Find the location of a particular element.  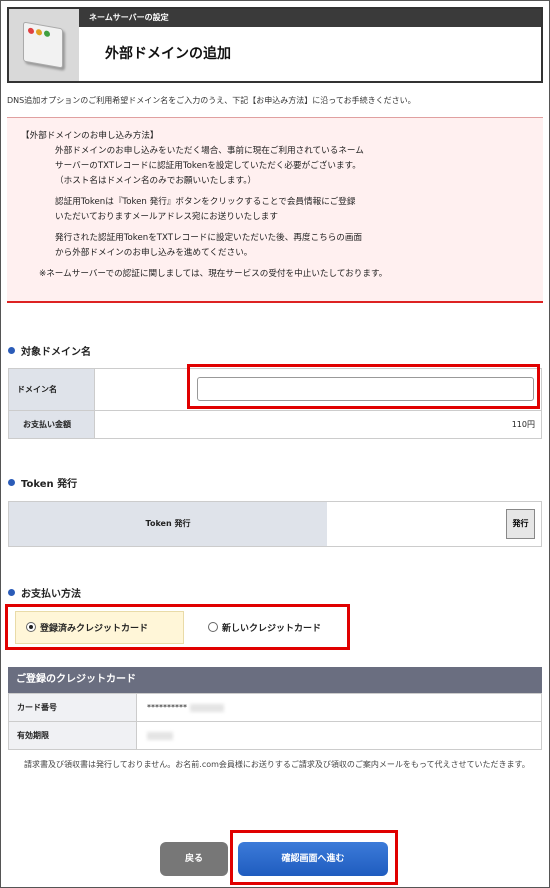

card-table: カード番号 ********** 有効期限 is located at coordinates (275, 721).